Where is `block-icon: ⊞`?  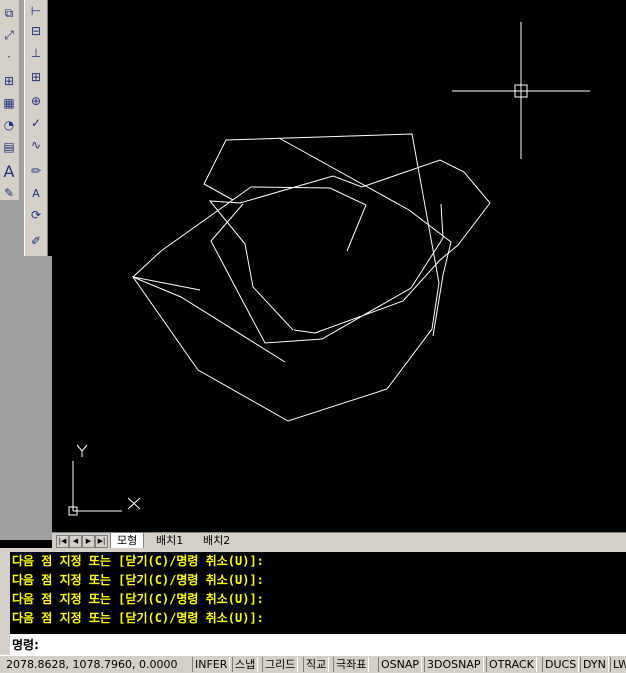
block-icon: ⊞ is located at coordinates (9, 81).